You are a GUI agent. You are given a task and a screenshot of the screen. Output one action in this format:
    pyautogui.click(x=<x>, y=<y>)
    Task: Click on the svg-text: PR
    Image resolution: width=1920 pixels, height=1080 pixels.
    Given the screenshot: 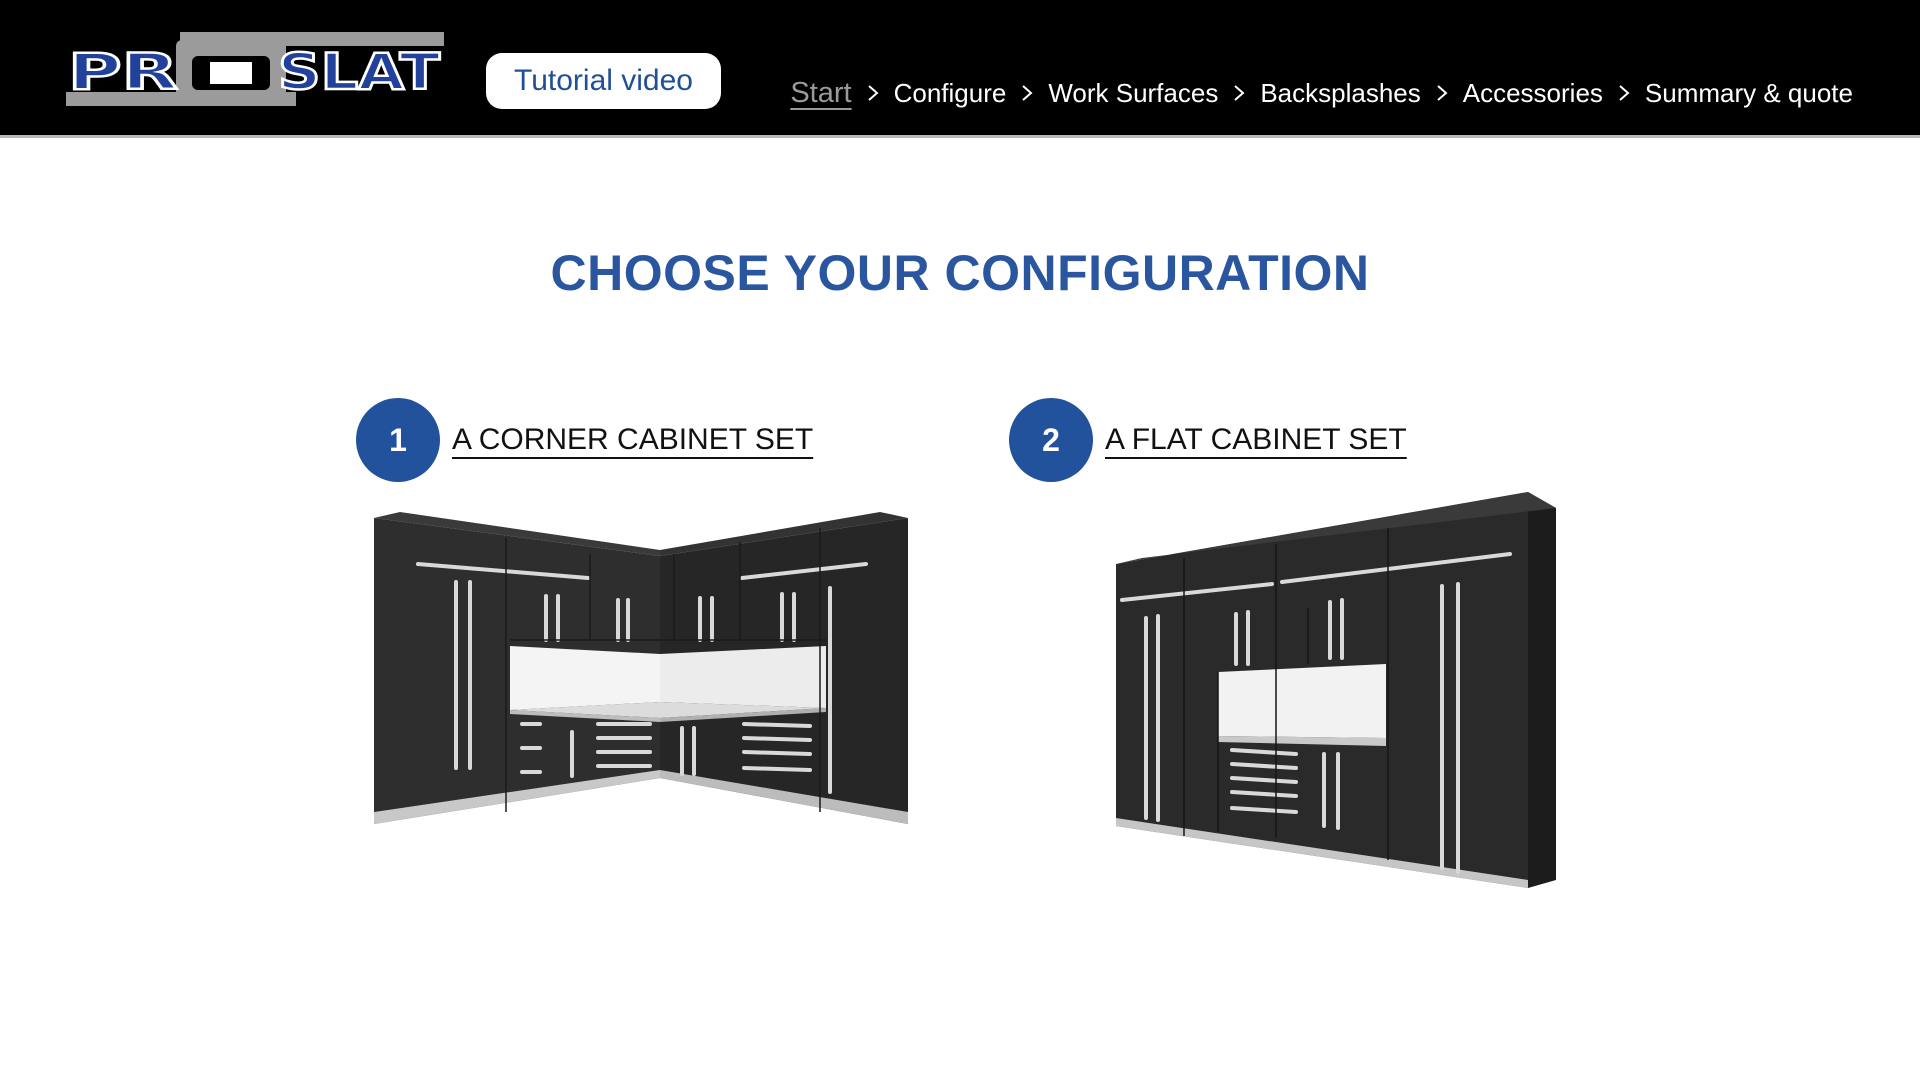 What is the action you would take?
    pyautogui.click(x=123, y=72)
    